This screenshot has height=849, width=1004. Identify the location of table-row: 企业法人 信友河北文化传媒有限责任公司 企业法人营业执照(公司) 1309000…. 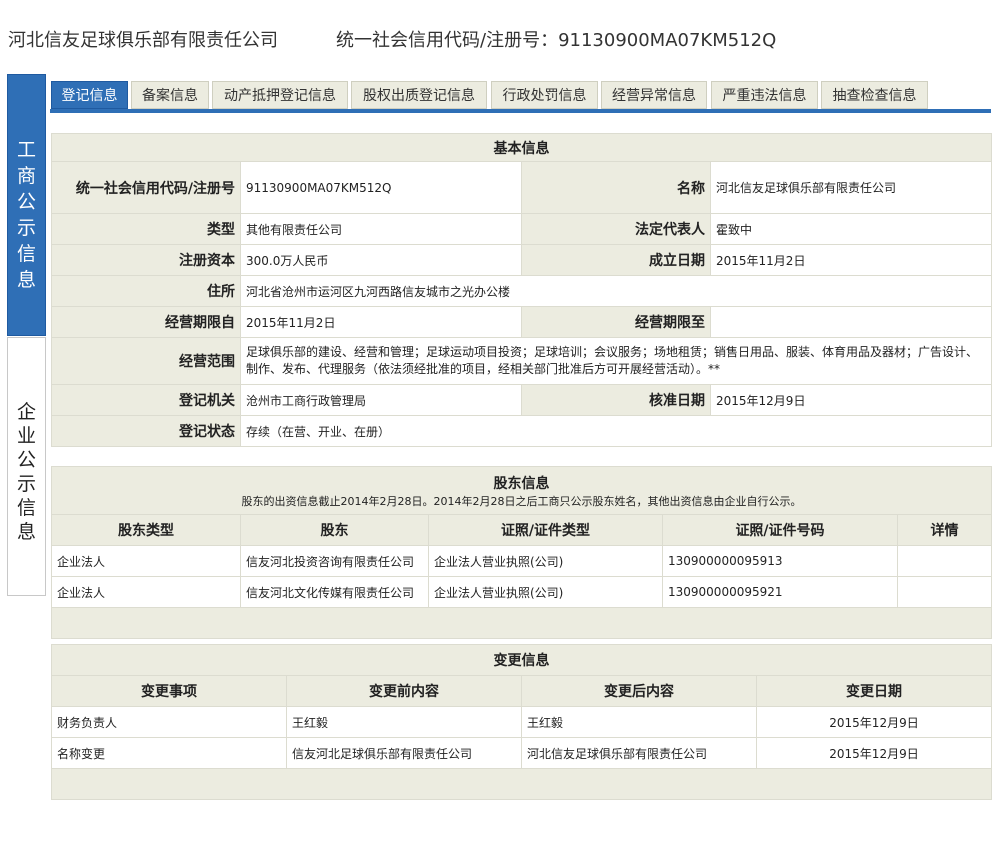
(522, 592).